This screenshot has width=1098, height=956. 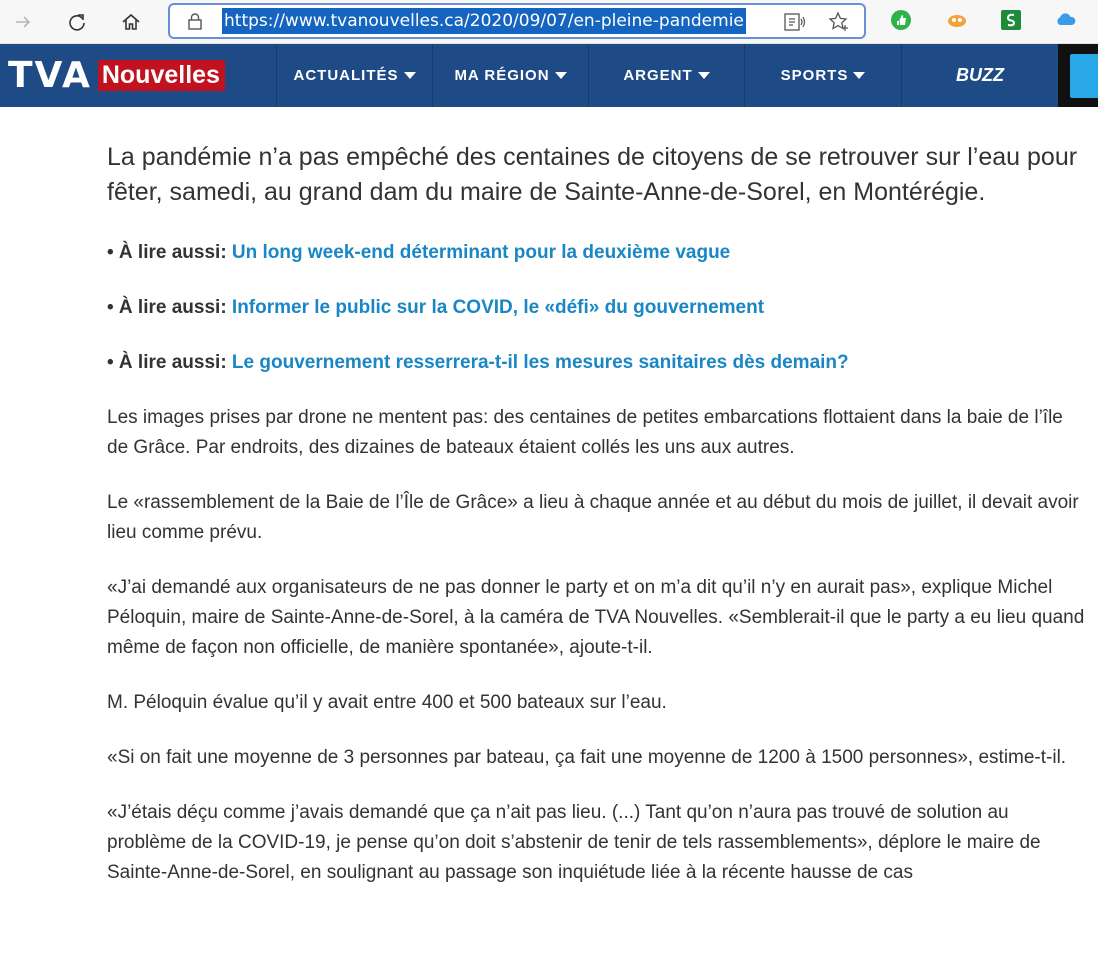 I want to click on tva-nouvelles-logo: TVA Nouvelles, so click(x=138, y=75).